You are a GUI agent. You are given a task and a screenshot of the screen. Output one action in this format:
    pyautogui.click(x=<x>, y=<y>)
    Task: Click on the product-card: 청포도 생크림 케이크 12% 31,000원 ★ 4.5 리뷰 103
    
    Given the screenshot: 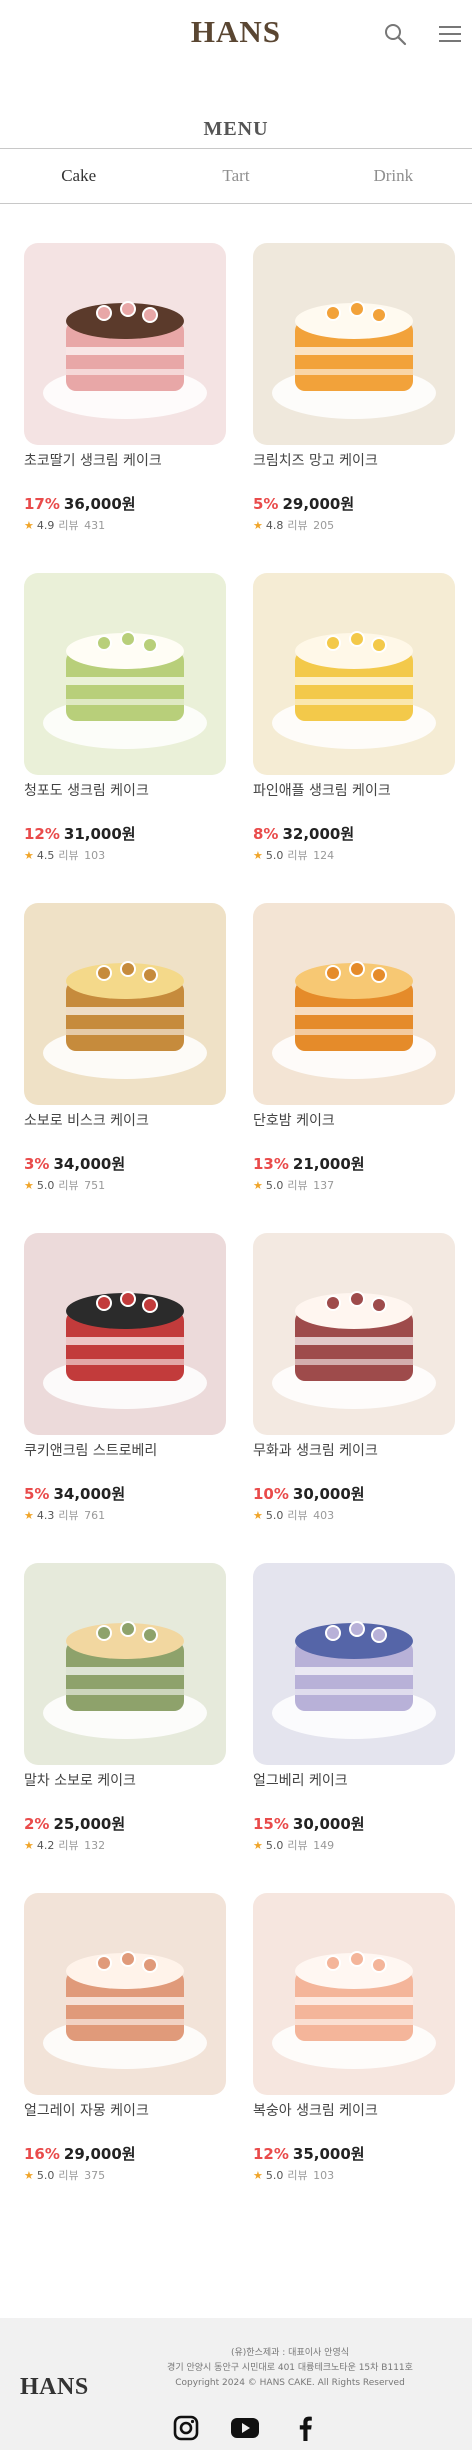 What is the action you would take?
    pyautogui.click(x=125, y=723)
    